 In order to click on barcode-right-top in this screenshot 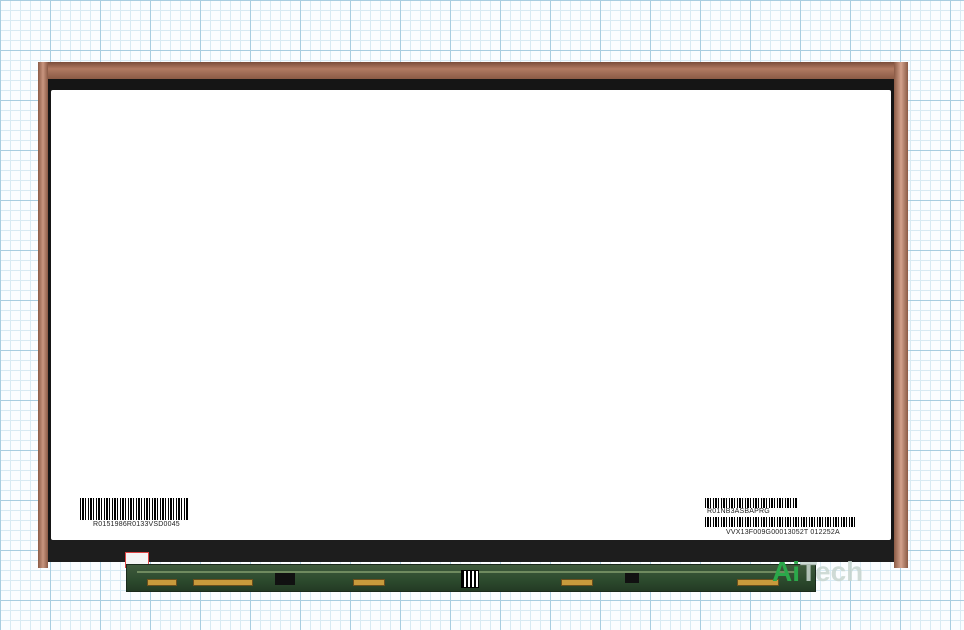, I will do `click(751, 503)`.